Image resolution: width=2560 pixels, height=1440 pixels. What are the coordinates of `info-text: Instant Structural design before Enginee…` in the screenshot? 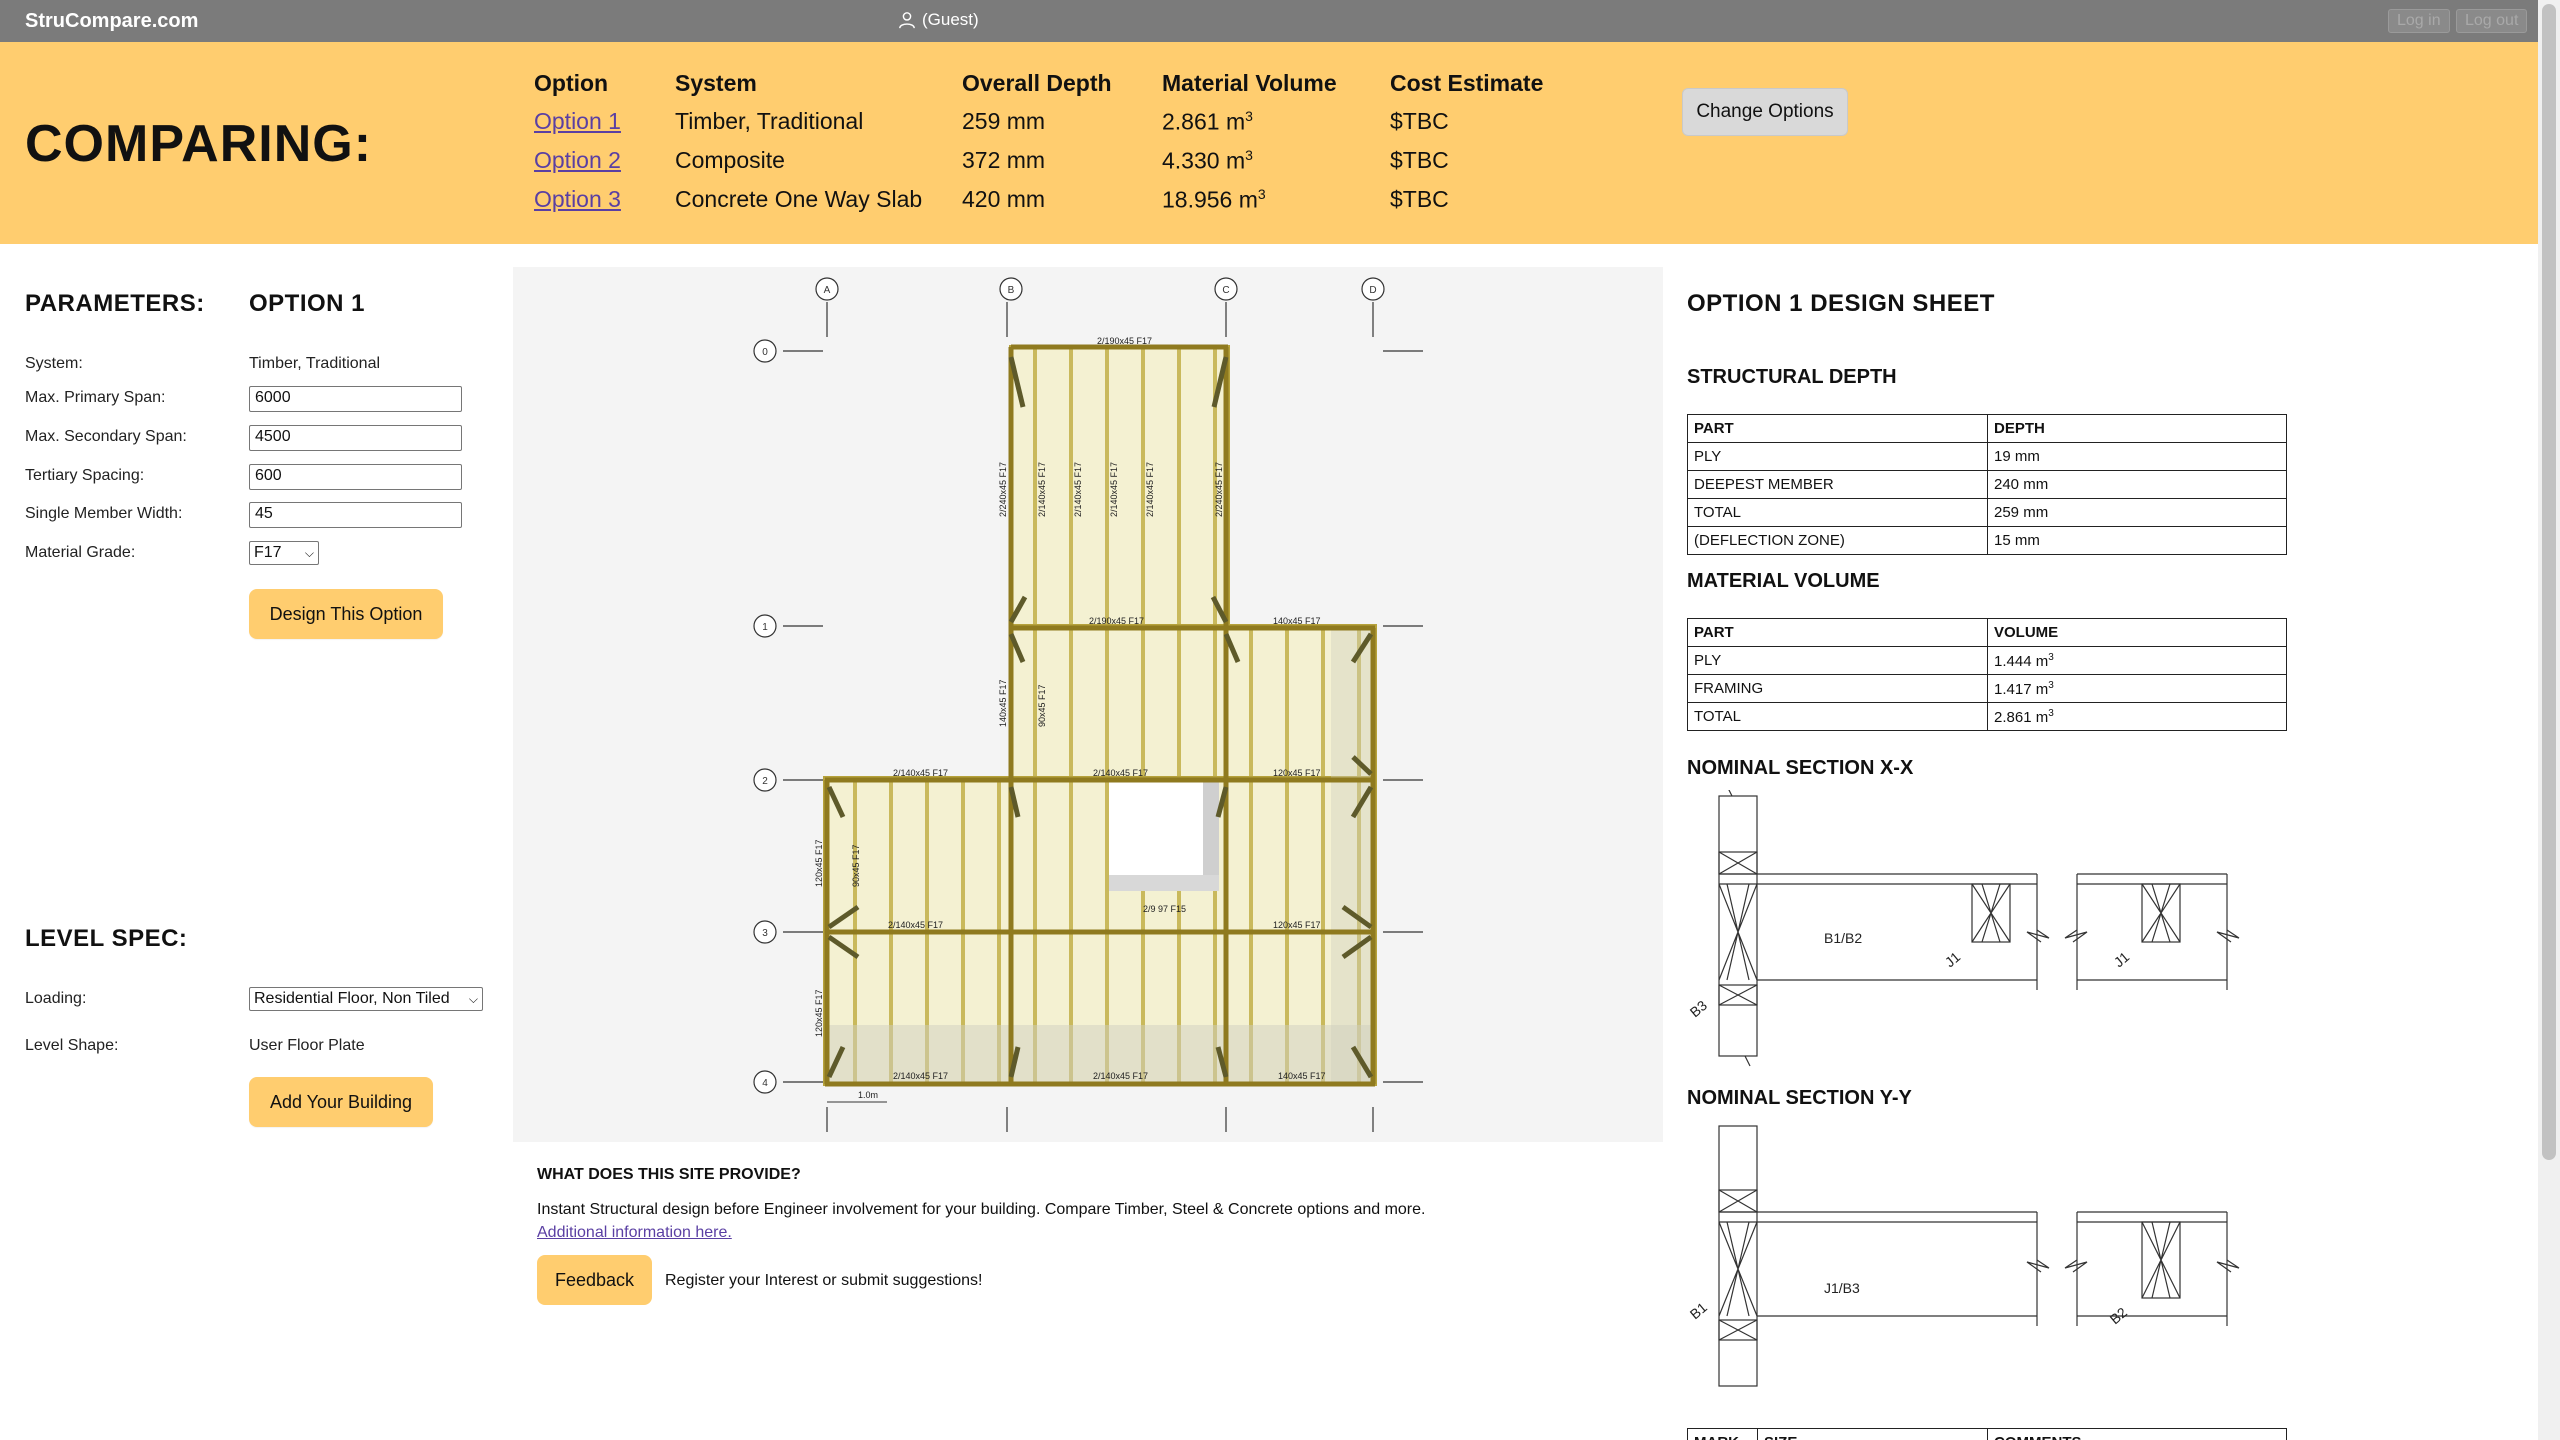 It's located at (981, 1209).